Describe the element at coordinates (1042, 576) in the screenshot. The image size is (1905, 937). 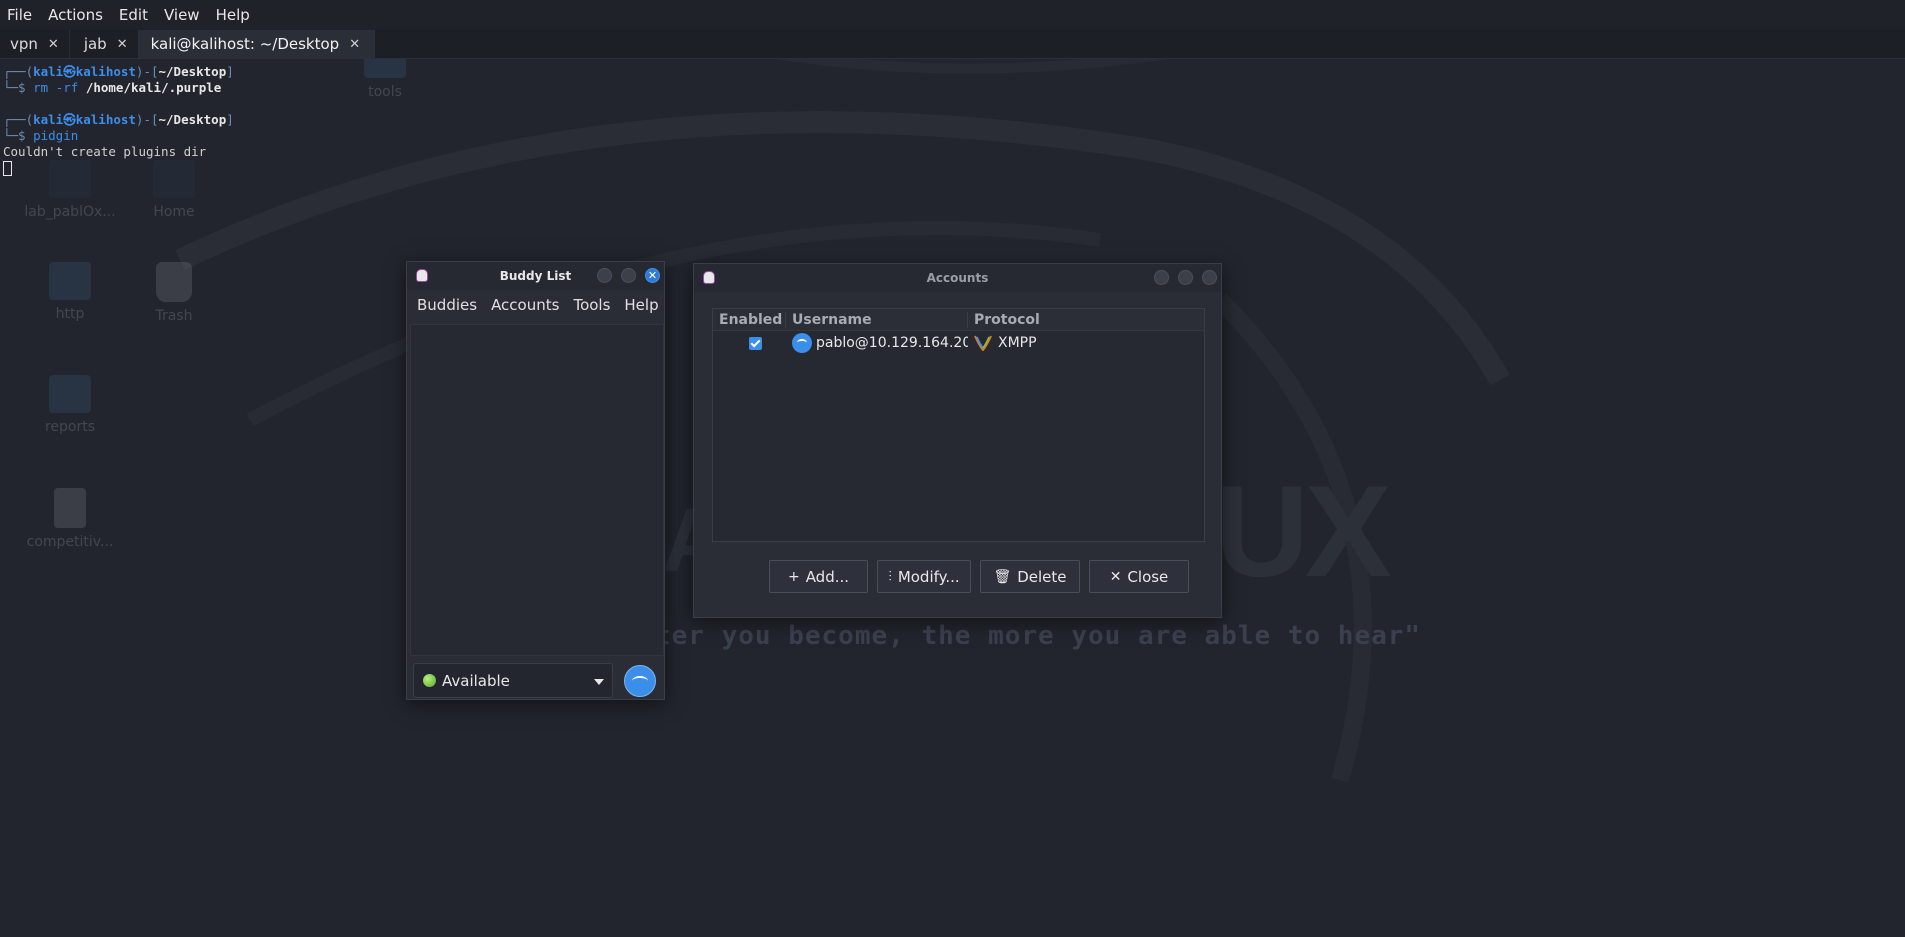
I see `button-label: Delete` at that location.